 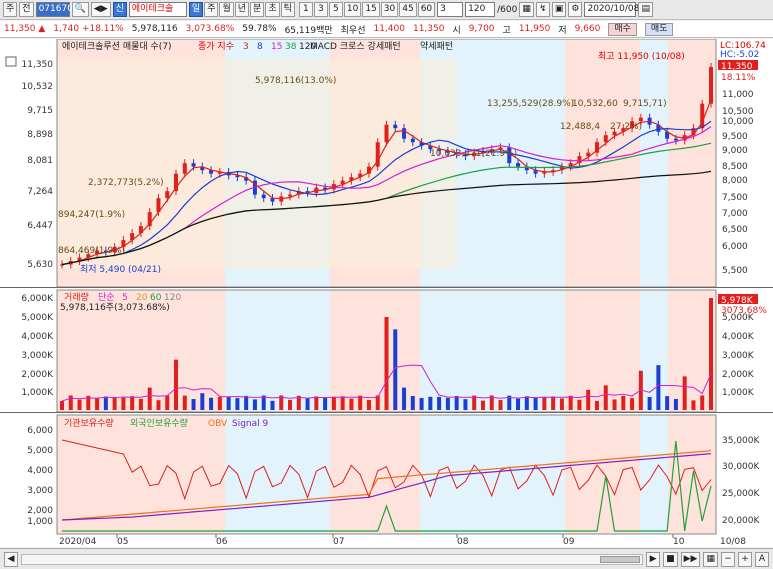 I want to click on volume-title2: 단순, so click(x=106, y=297).